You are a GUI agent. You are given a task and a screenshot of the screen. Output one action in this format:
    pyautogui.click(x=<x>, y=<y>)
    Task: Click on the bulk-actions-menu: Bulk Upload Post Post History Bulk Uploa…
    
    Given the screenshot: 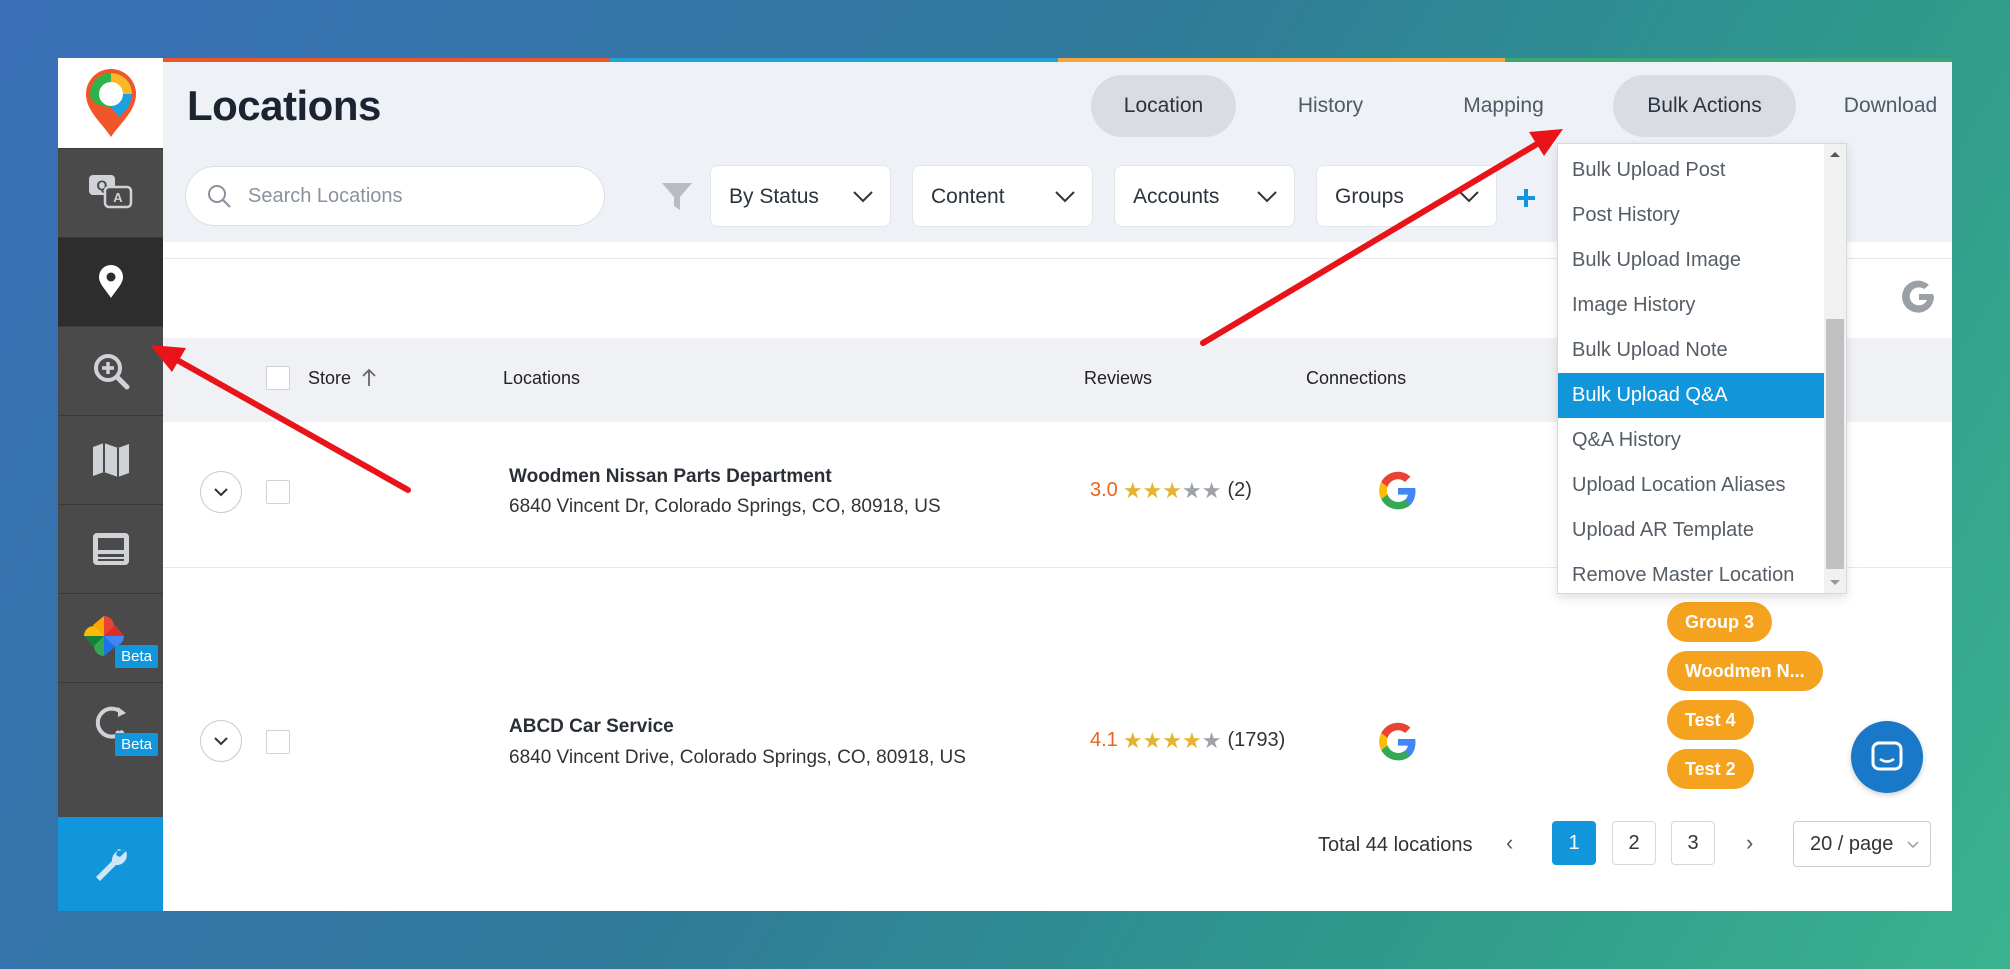 What is the action you would take?
    pyautogui.click(x=1702, y=368)
    